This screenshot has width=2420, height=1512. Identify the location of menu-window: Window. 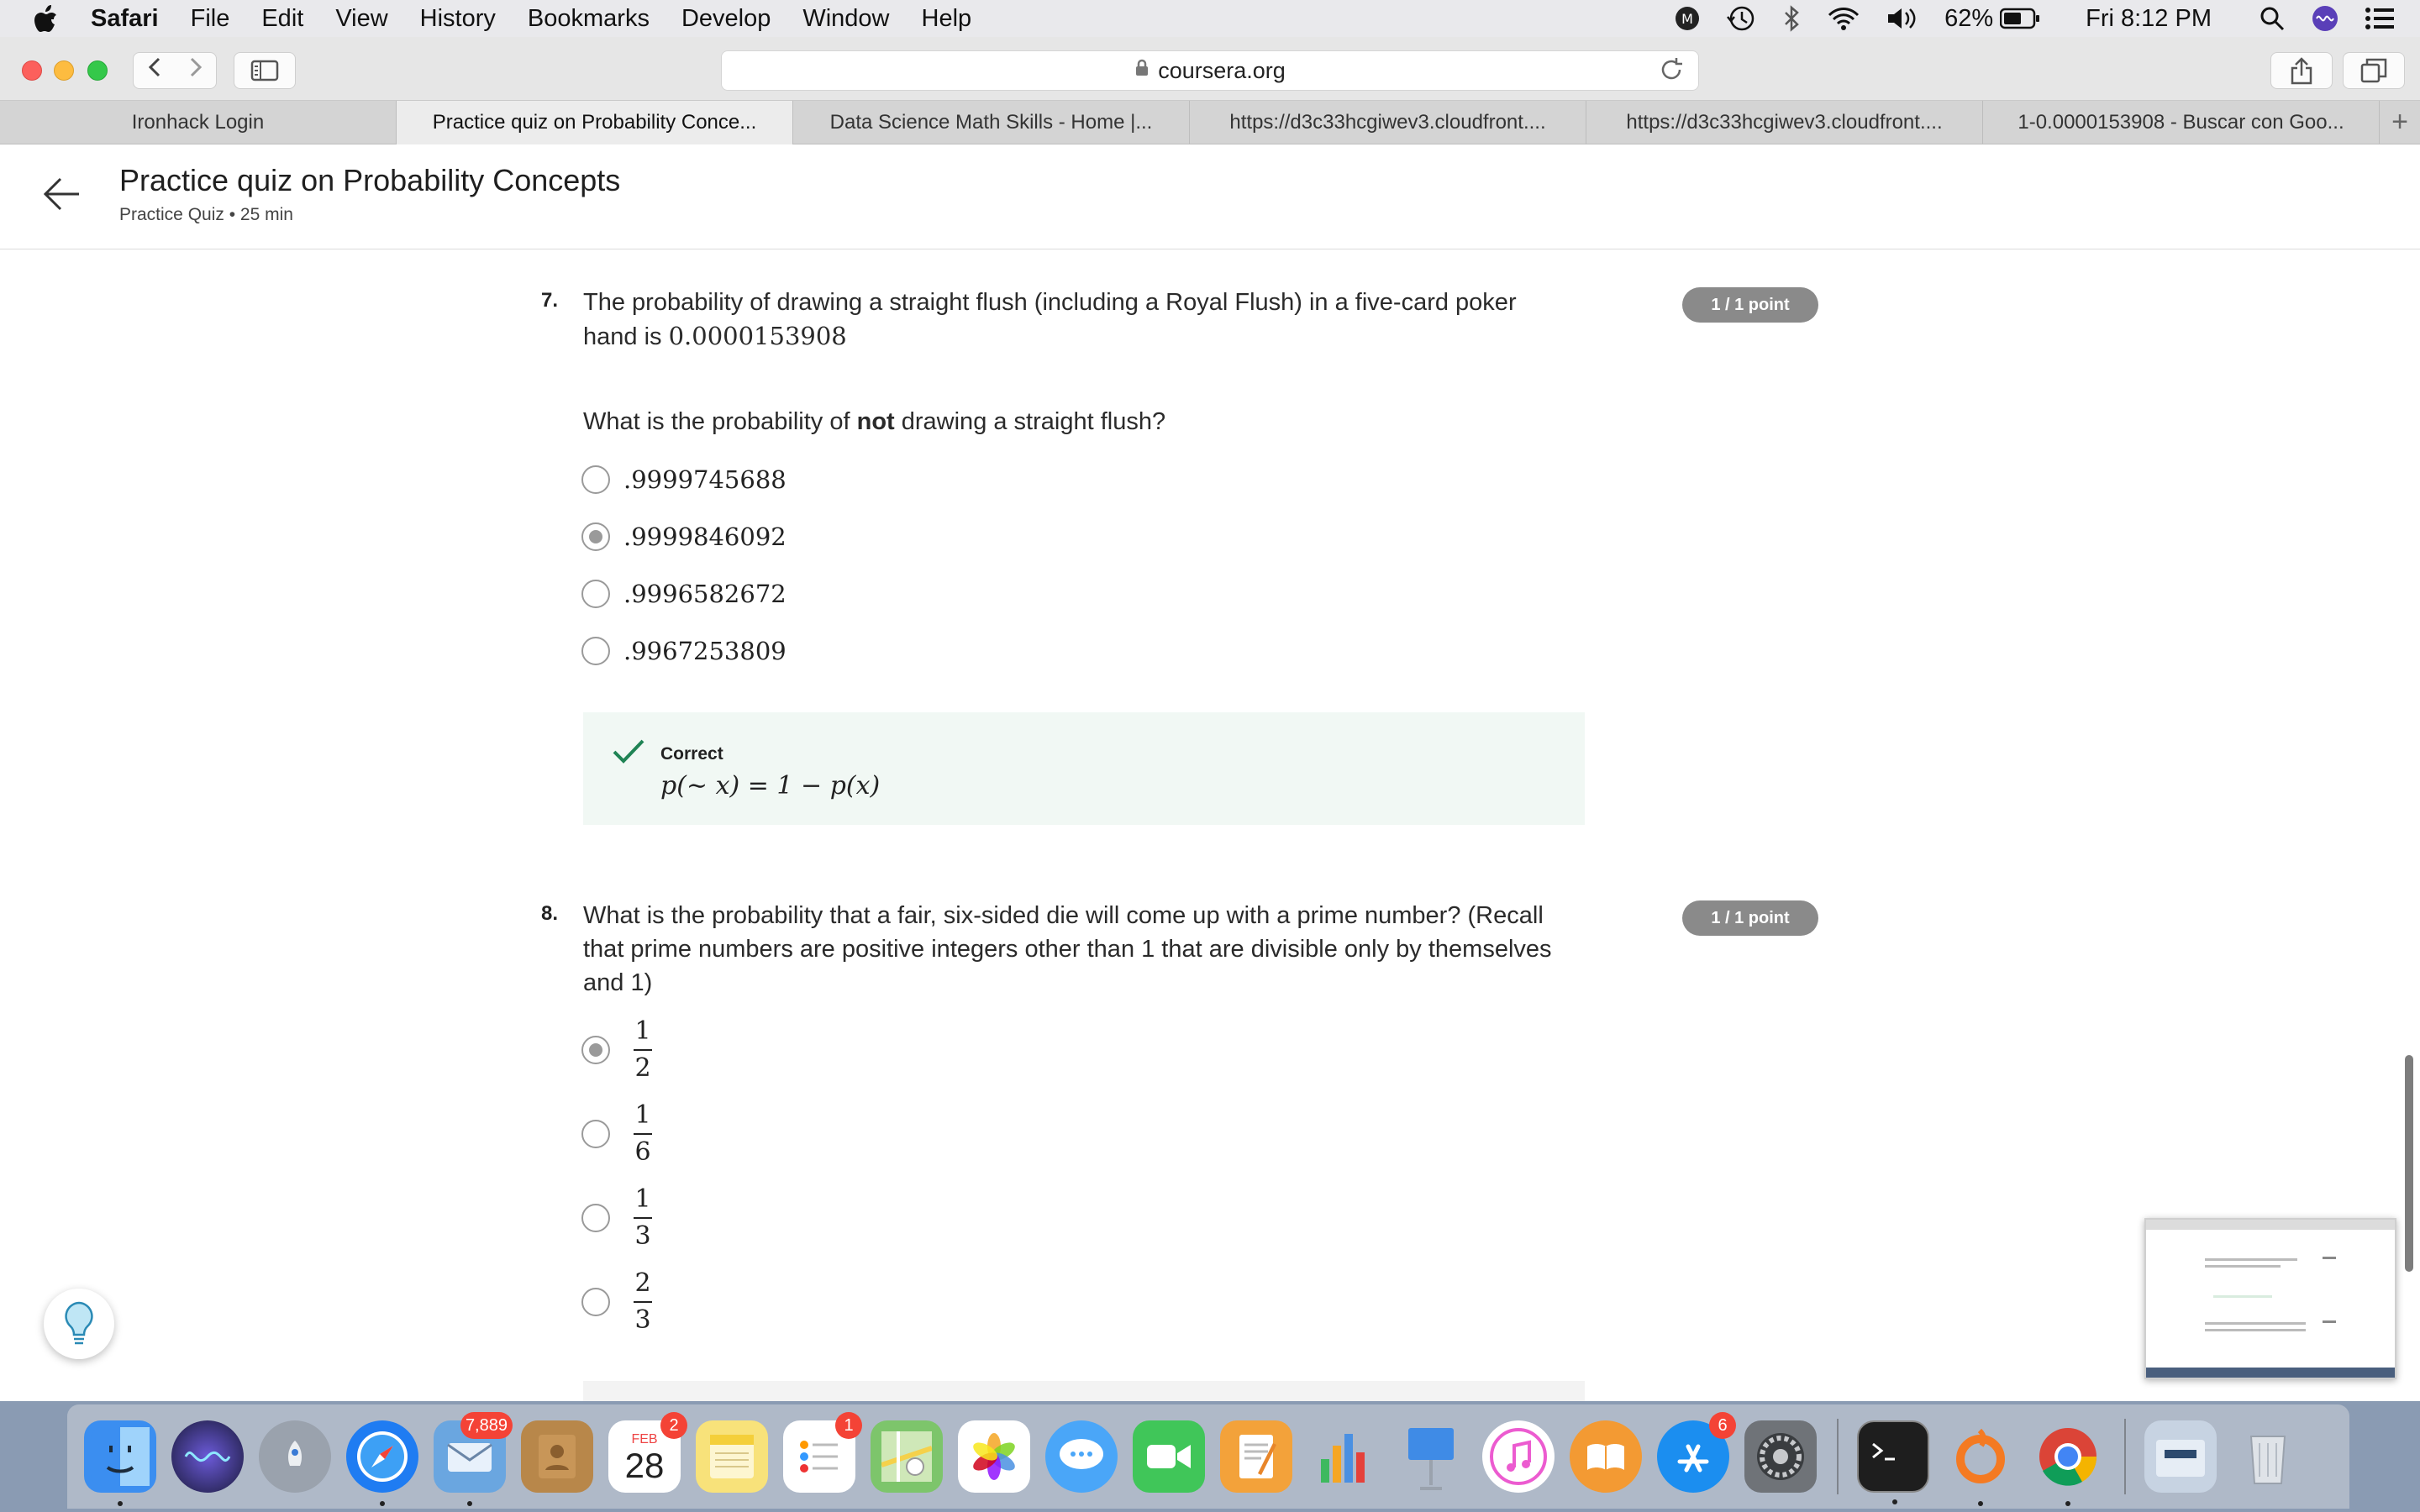
(845, 19).